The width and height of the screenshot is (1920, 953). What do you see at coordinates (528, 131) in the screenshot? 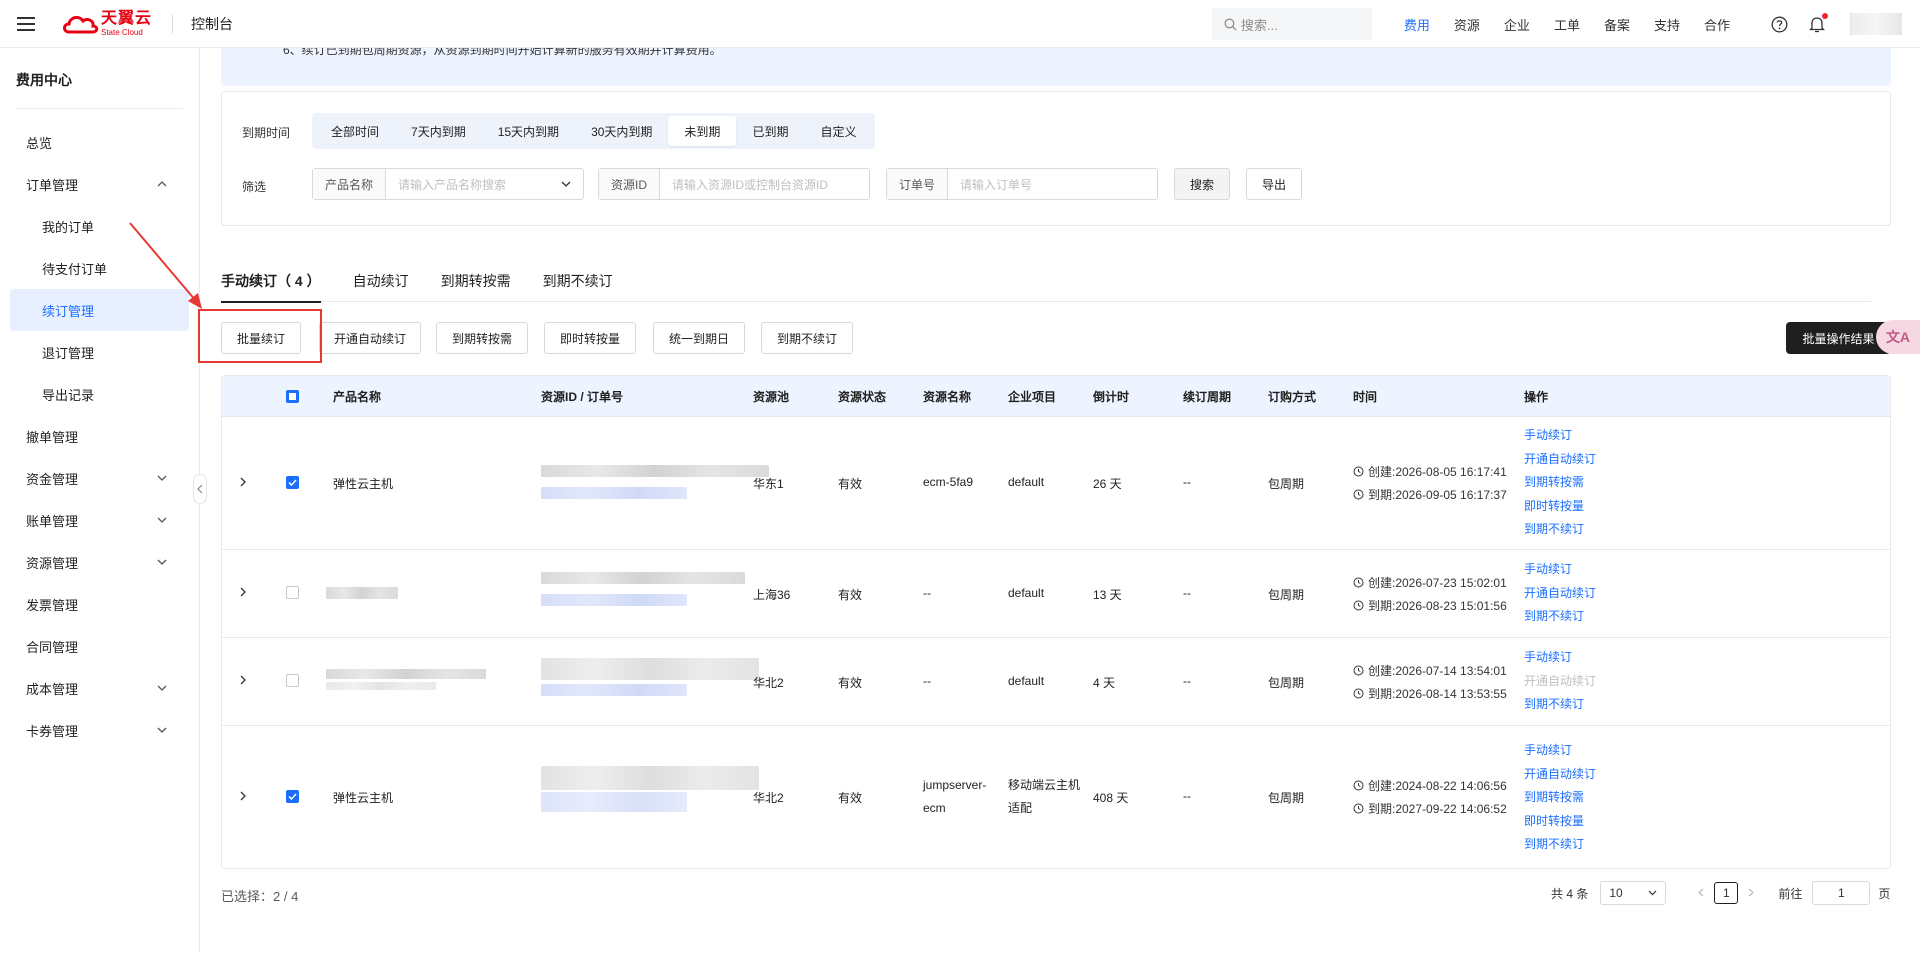
I see `expire-option-15d: 15天内到期` at bounding box center [528, 131].